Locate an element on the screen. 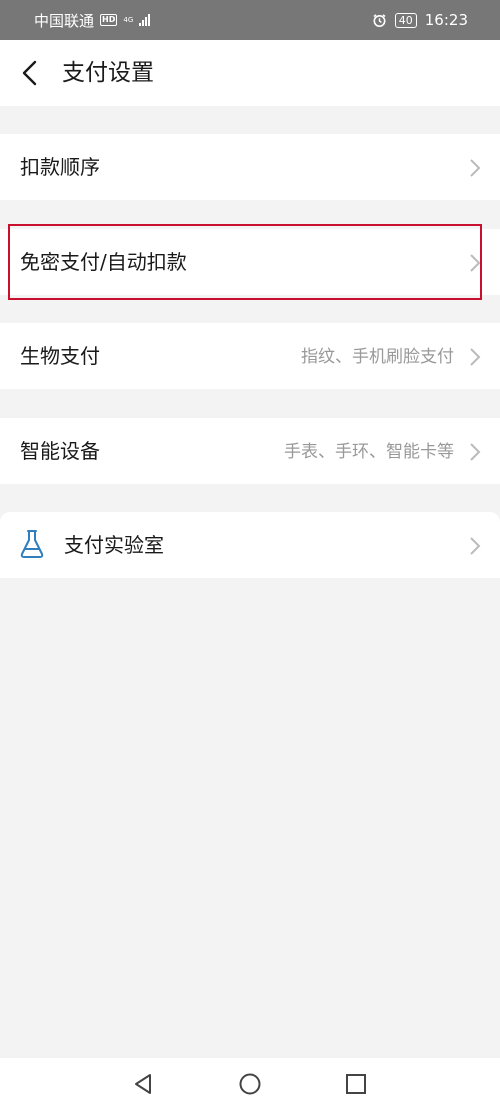 The image size is (500, 1111). row-value: 手表、手环、智能卡等 is located at coordinates (369, 452).